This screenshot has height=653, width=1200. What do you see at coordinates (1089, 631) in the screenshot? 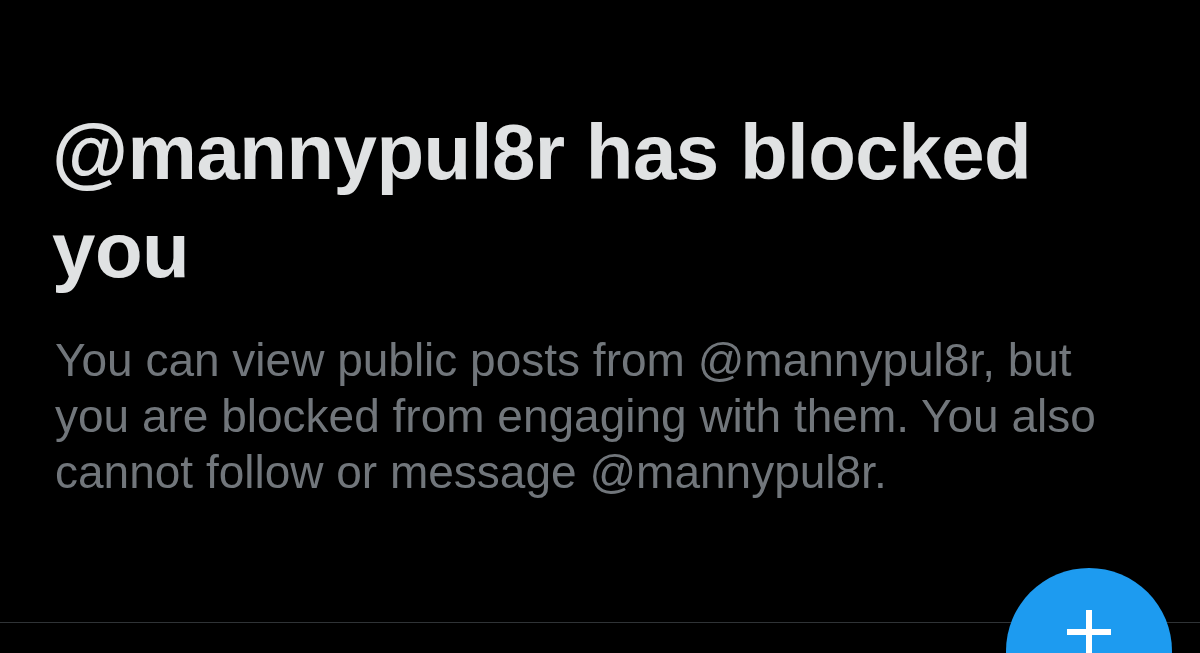
I see `plus-icon` at bounding box center [1089, 631].